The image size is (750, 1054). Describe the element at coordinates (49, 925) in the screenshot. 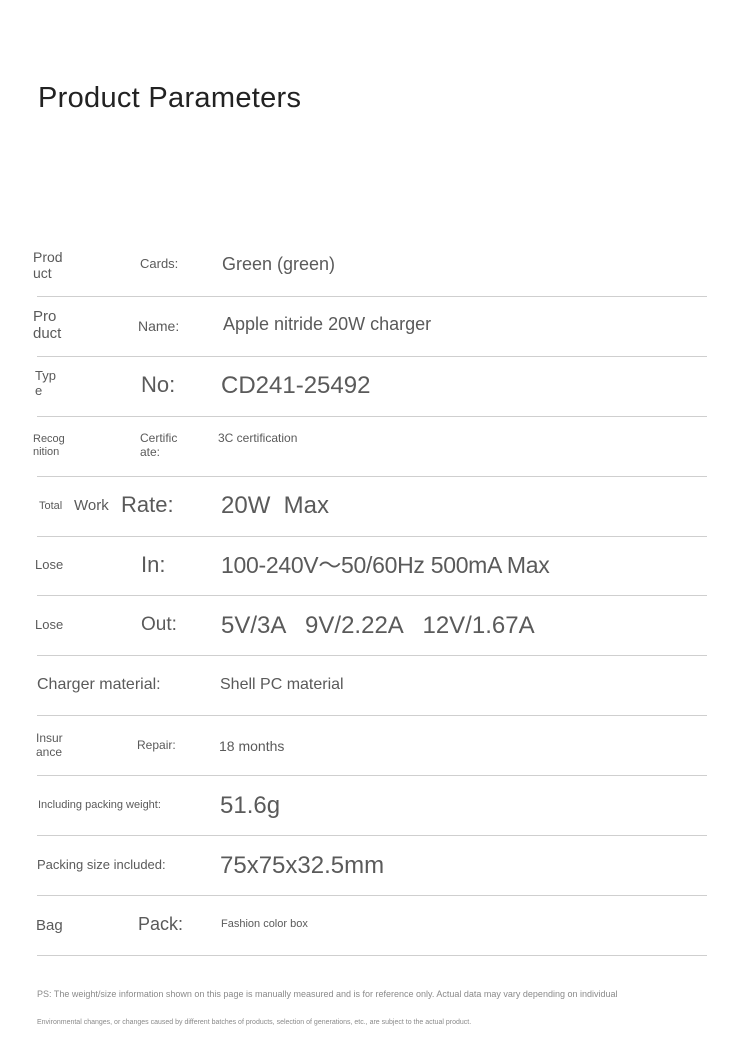

I see `row-label-primary: Bag` at that location.